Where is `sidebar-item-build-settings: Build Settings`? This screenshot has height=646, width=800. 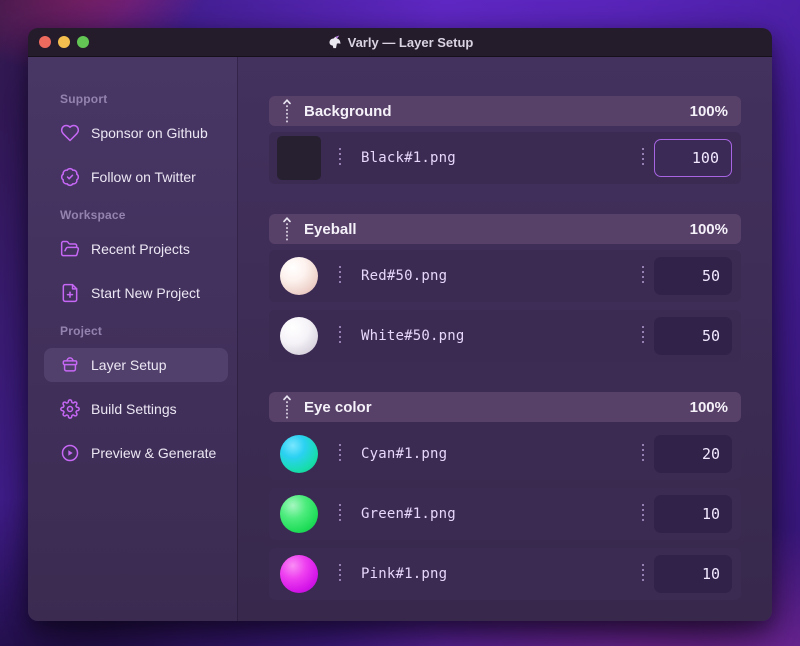
sidebar-item-build-settings: Build Settings is located at coordinates (136, 409).